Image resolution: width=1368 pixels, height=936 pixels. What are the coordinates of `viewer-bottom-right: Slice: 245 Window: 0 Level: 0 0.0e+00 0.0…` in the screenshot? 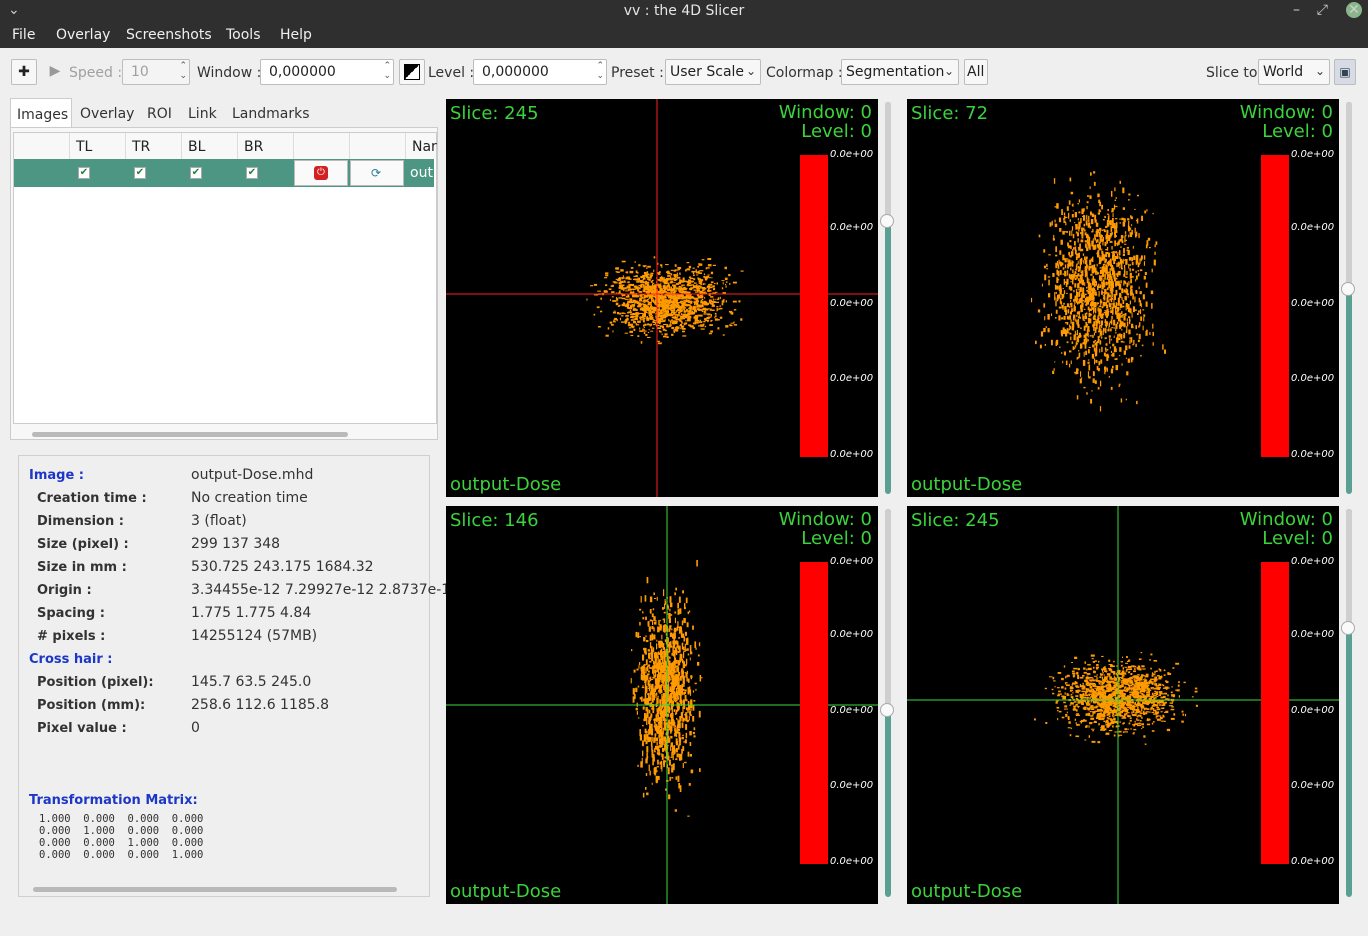 It's located at (1123, 705).